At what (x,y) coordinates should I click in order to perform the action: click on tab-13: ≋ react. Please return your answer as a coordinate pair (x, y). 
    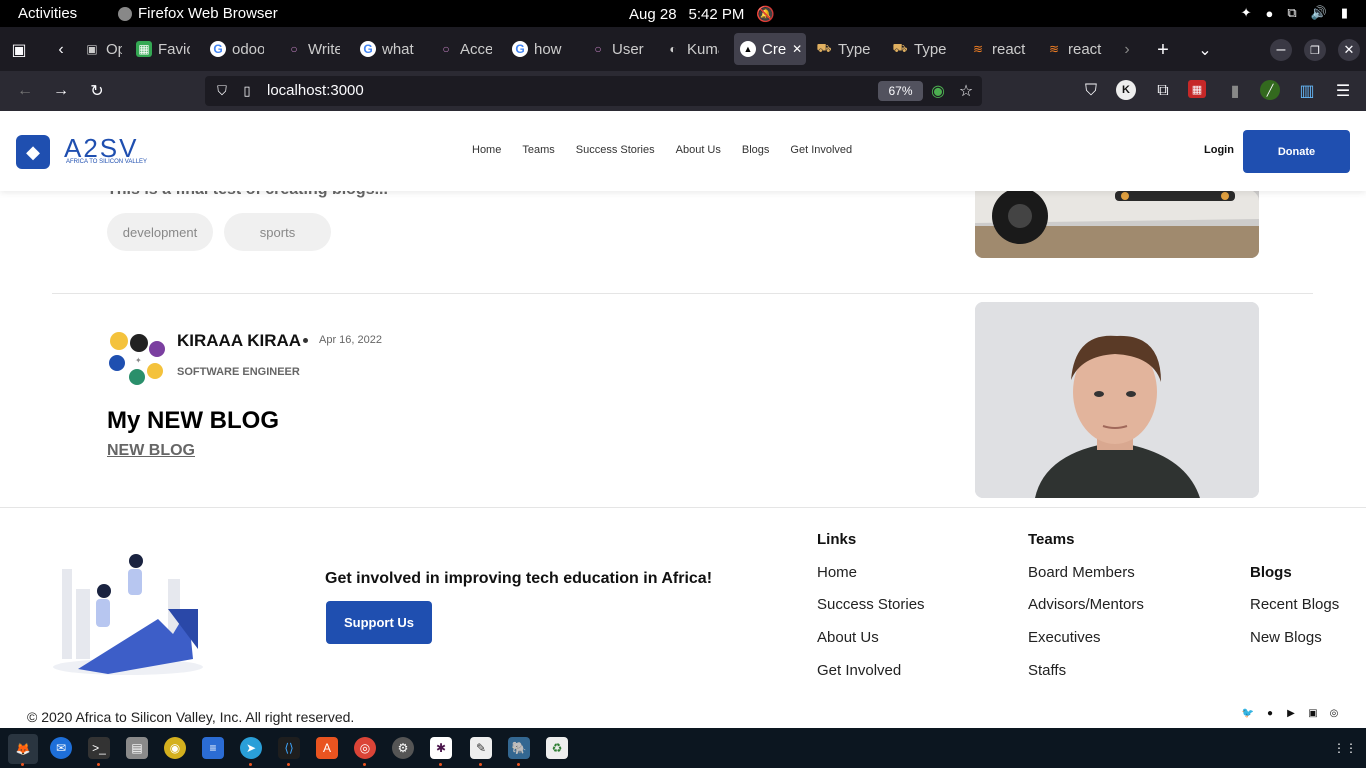
    Looking at the image, I should click on (1075, 49).